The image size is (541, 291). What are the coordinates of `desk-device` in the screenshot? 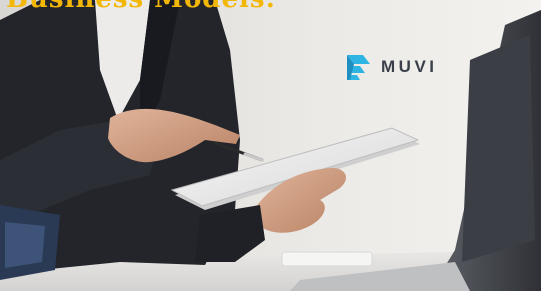 It's located at (327, 259).